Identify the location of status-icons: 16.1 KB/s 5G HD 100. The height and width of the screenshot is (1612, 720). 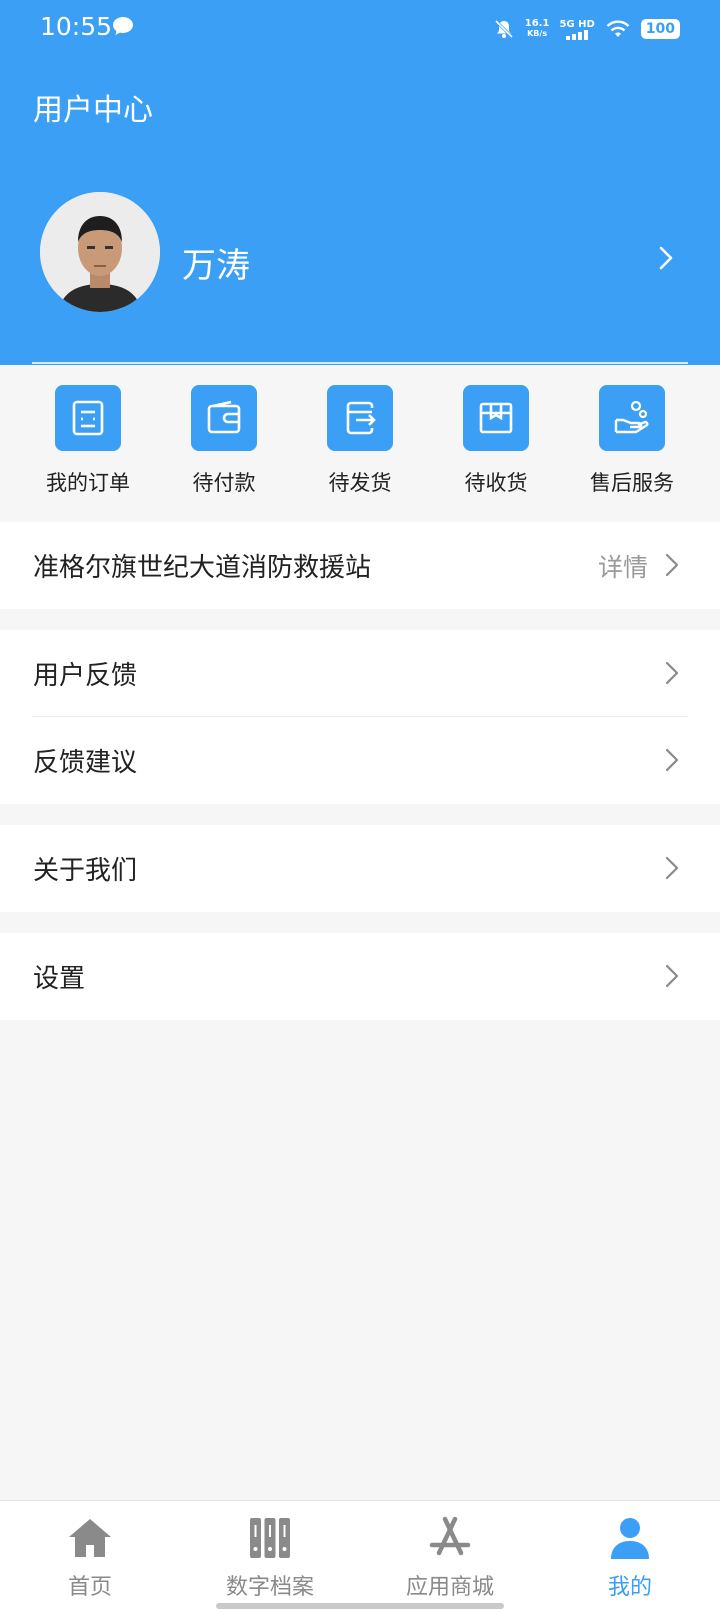
(586, 29).